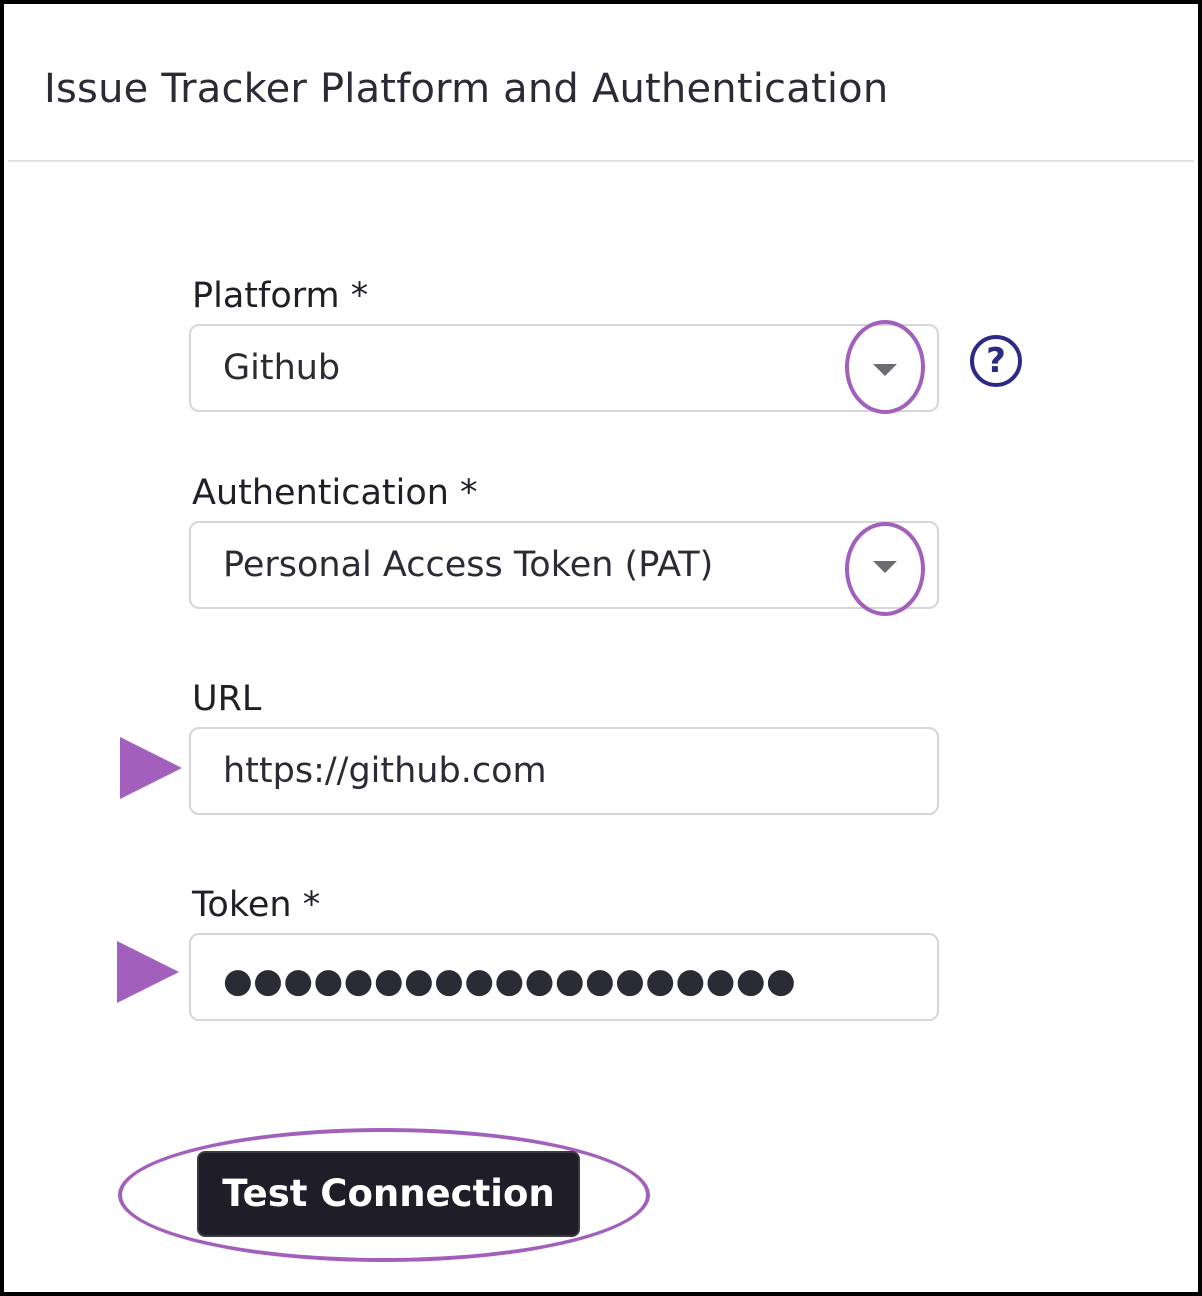 Image resolution: width=1202 pixels, height=1296 pixels. What do you see at coordinates (227, 699) in the screenshot?
I see `url-label: URL` at bounding box center [227, 699].